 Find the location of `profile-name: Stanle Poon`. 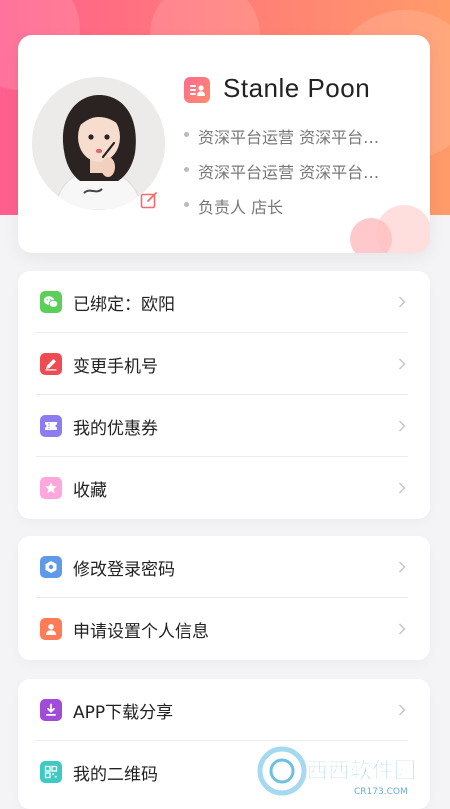

profile-name: Stanle Poon is located at coordinates (297, 88).